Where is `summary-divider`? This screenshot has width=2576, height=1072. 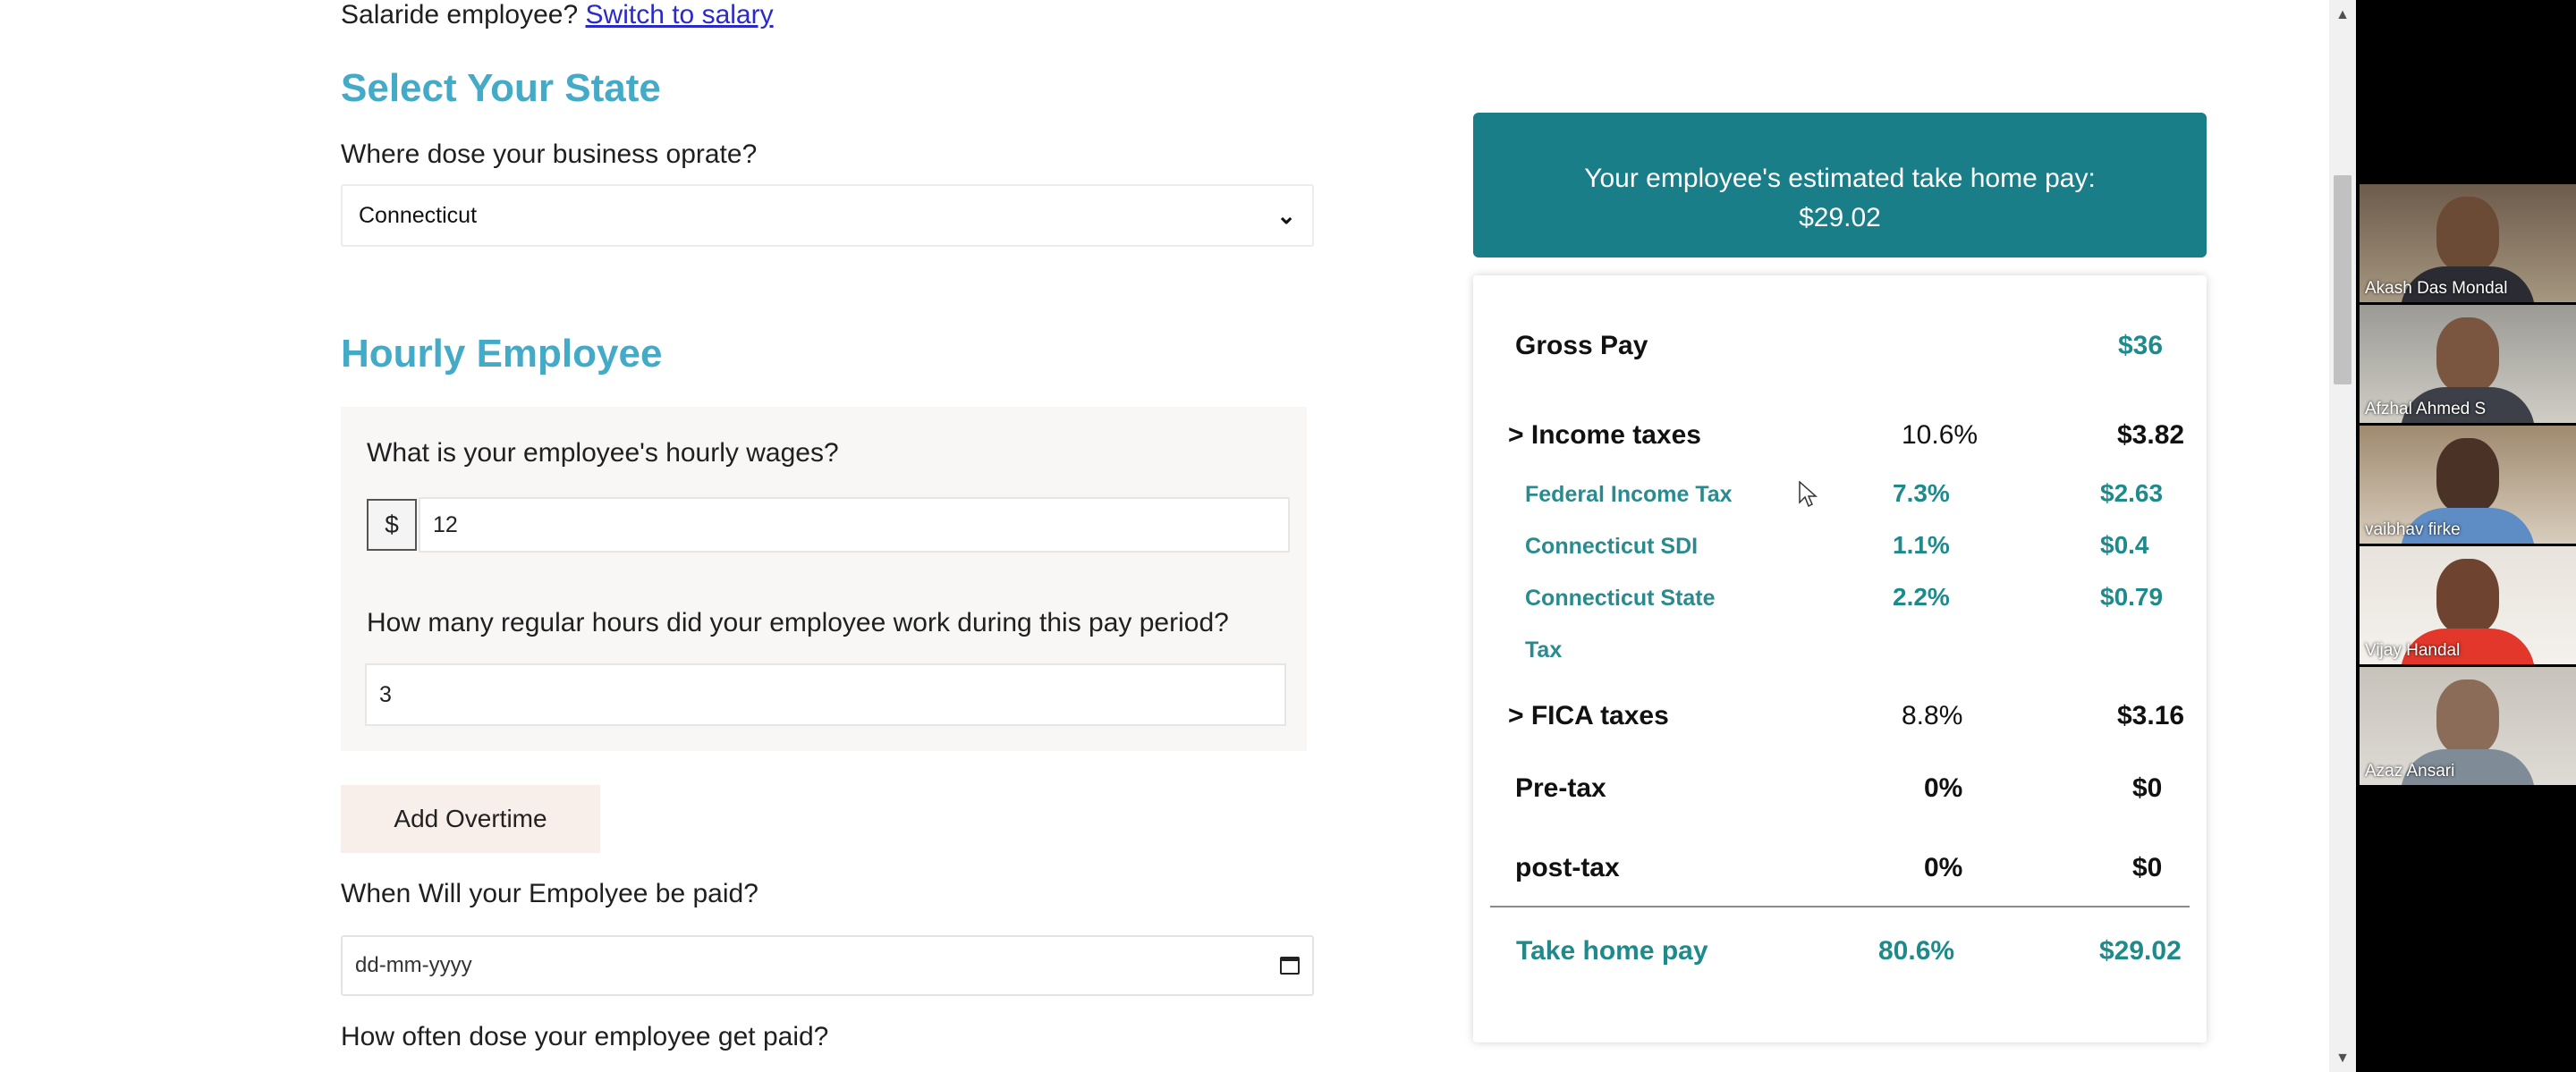
summary-divider is located at coordinates (1840, 906).